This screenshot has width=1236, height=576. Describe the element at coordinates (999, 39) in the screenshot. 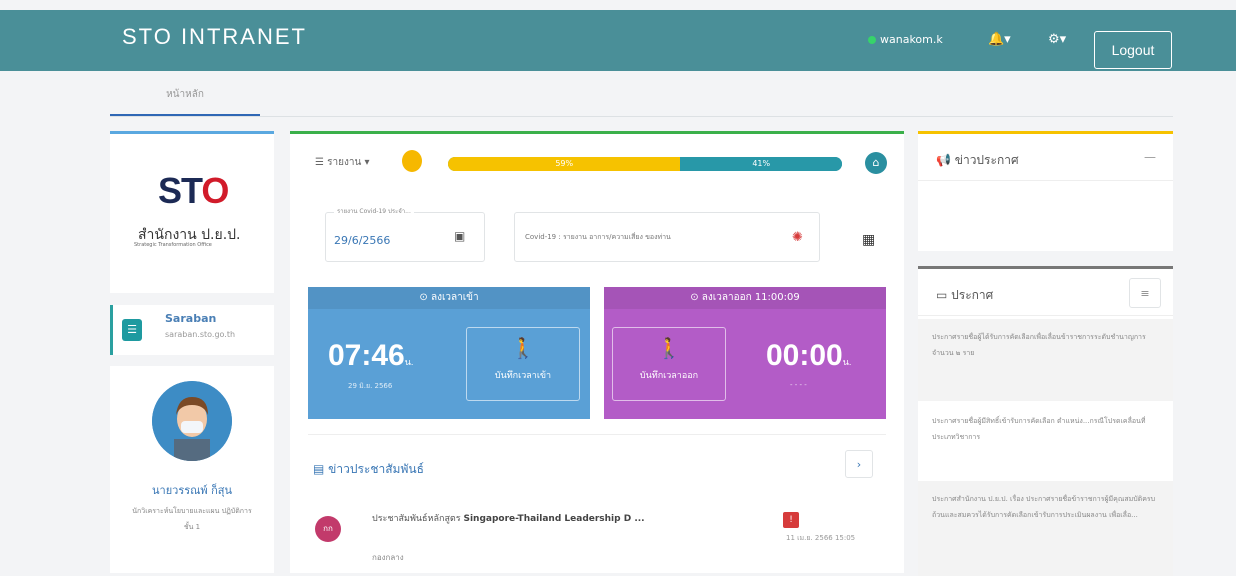

I see `bell-icon: 🔔▾` at that location.